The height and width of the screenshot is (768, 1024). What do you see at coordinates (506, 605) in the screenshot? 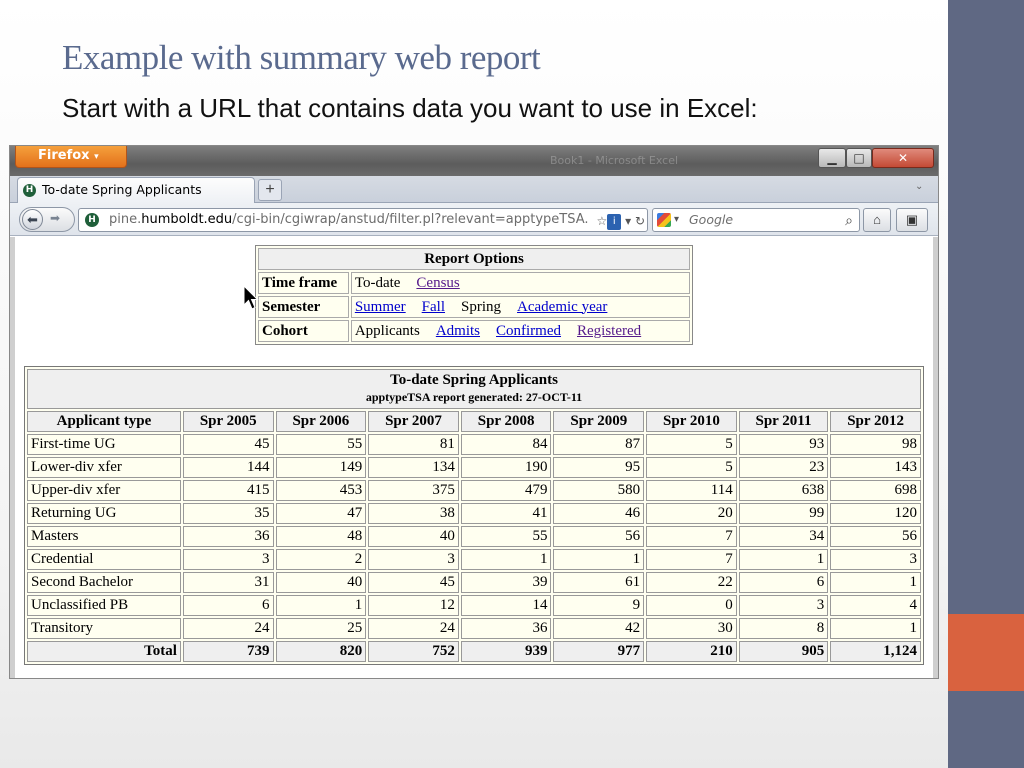
I see `value-cell: 14` at bounding box center [506, 605].